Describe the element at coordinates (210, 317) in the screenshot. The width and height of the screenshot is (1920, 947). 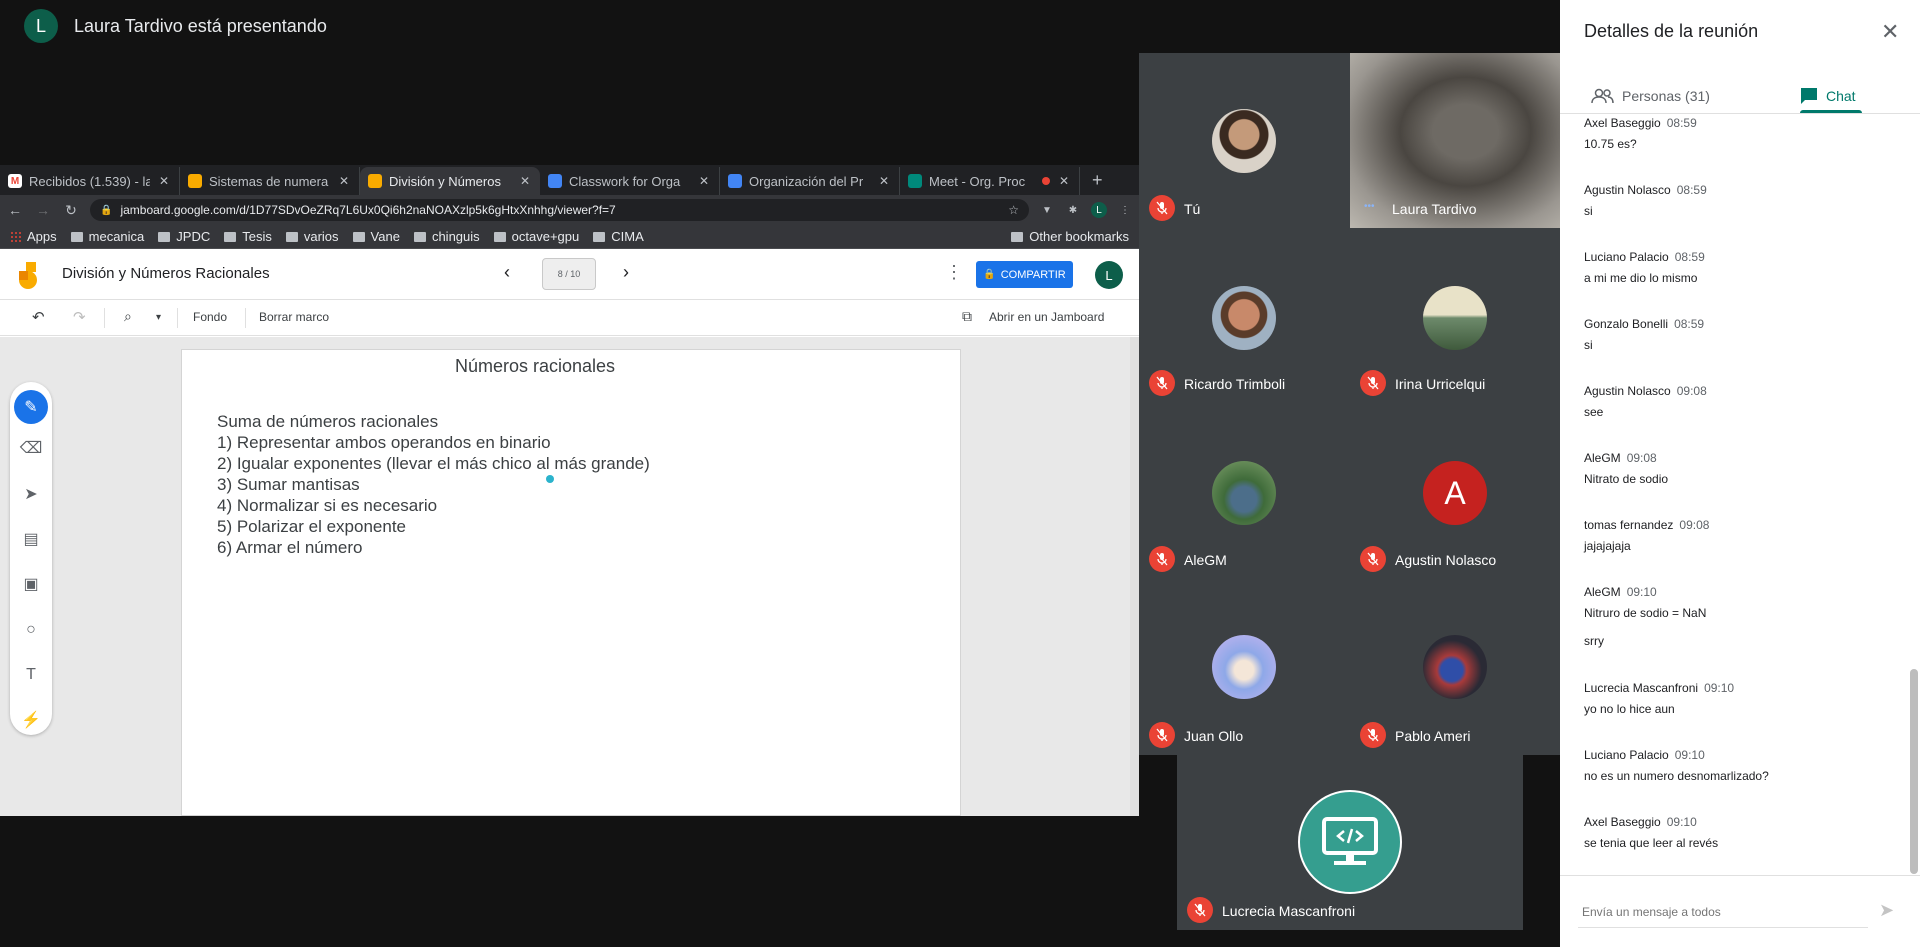
I see `background-button: Fondo` at that location.